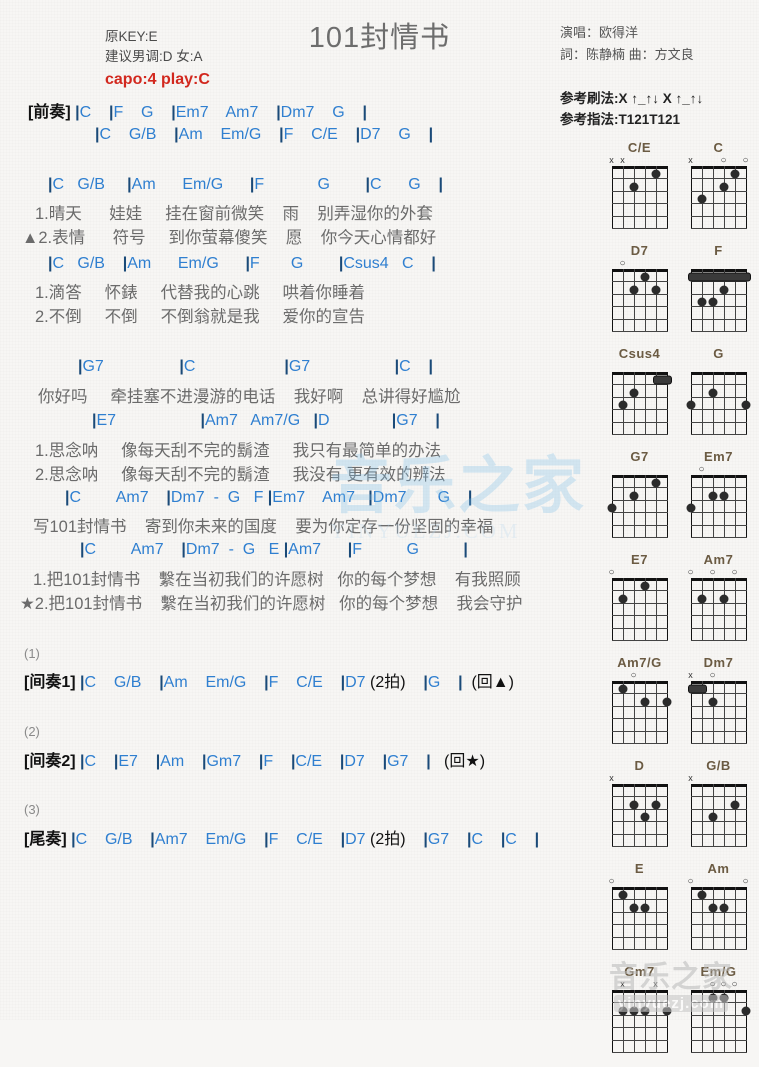 The image size is (759, 1067). Describe the element at coordinates (32, 653) in the screenshot. I see `section-number: (1)` at that location.